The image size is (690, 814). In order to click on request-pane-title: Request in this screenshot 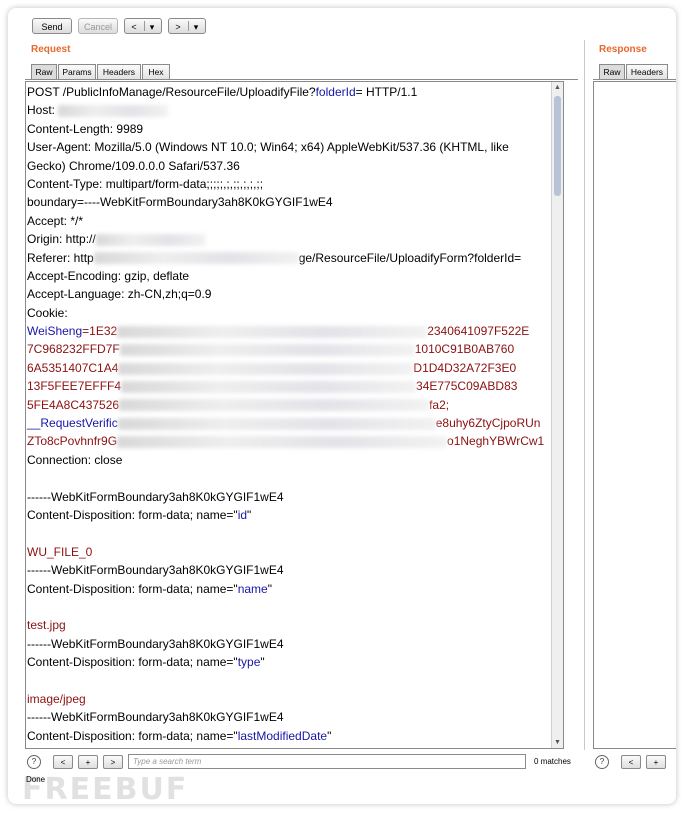, I will do `click(51, 49)`.